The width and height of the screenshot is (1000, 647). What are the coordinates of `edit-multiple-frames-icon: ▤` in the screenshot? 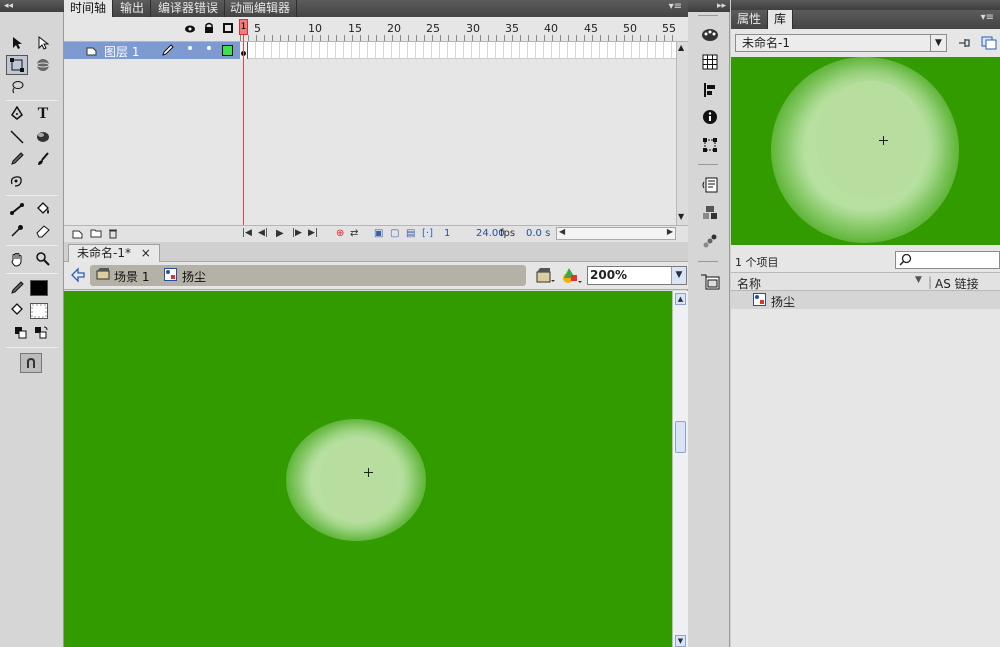 It's located at (410, 233).